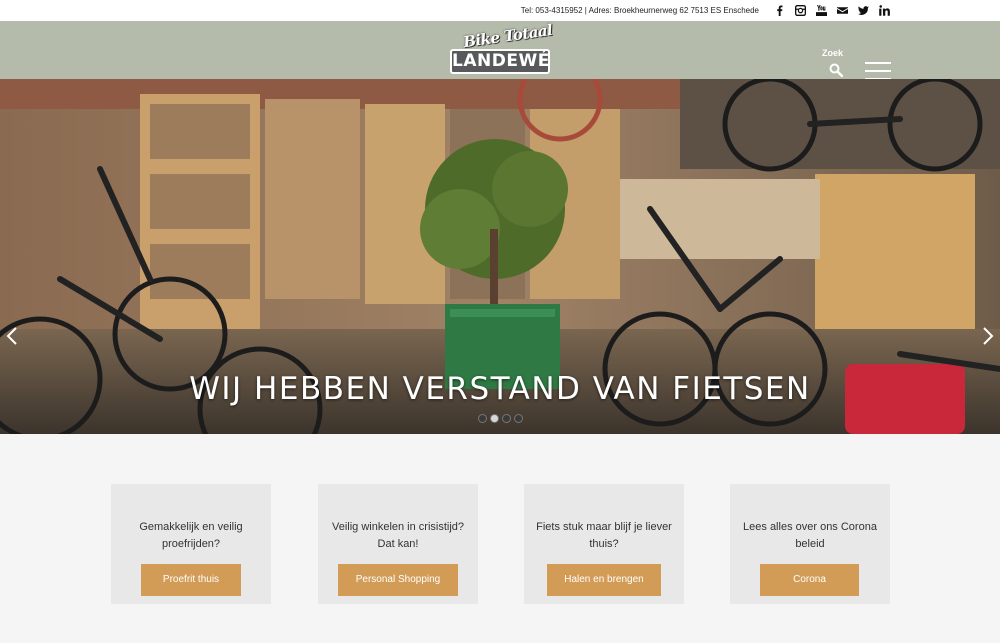  I want to click on proefrit-thuis-button: Proefrit thuis, so click(191, 580).